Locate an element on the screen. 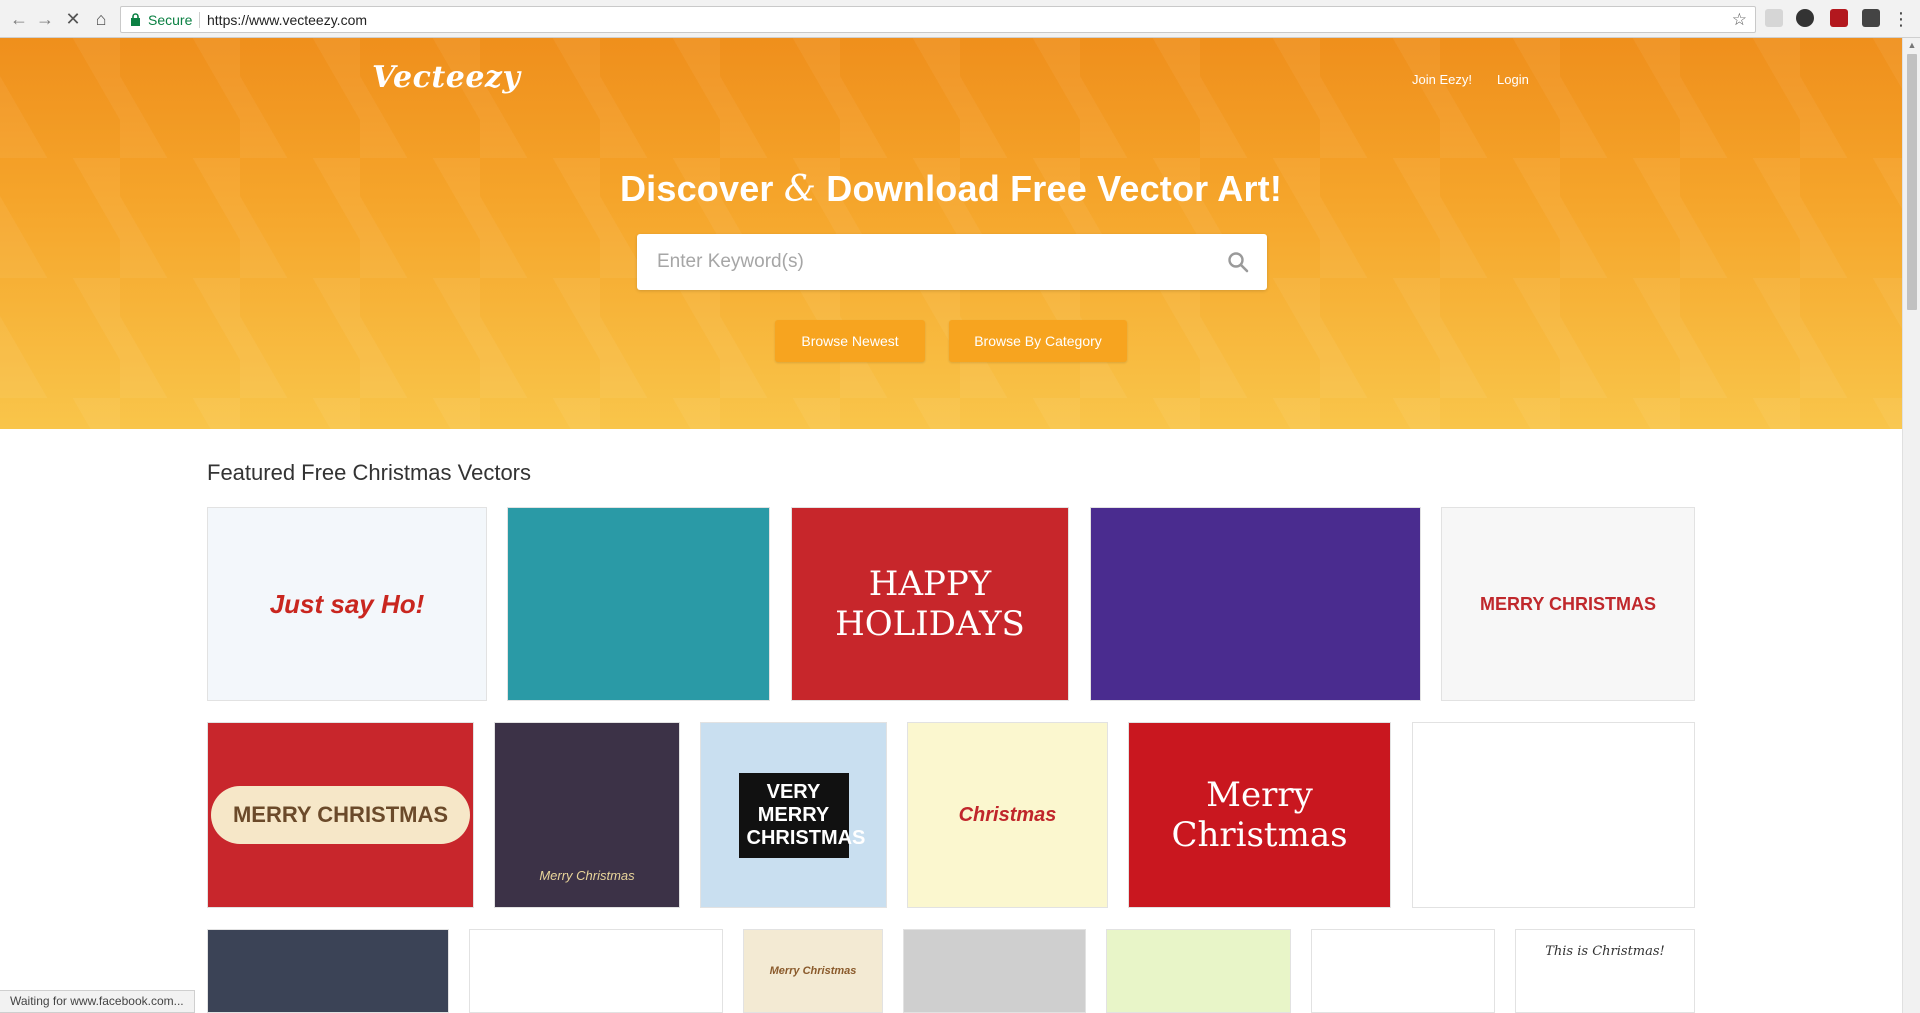  secure-label: Secure is located at coordinates (170, 20).